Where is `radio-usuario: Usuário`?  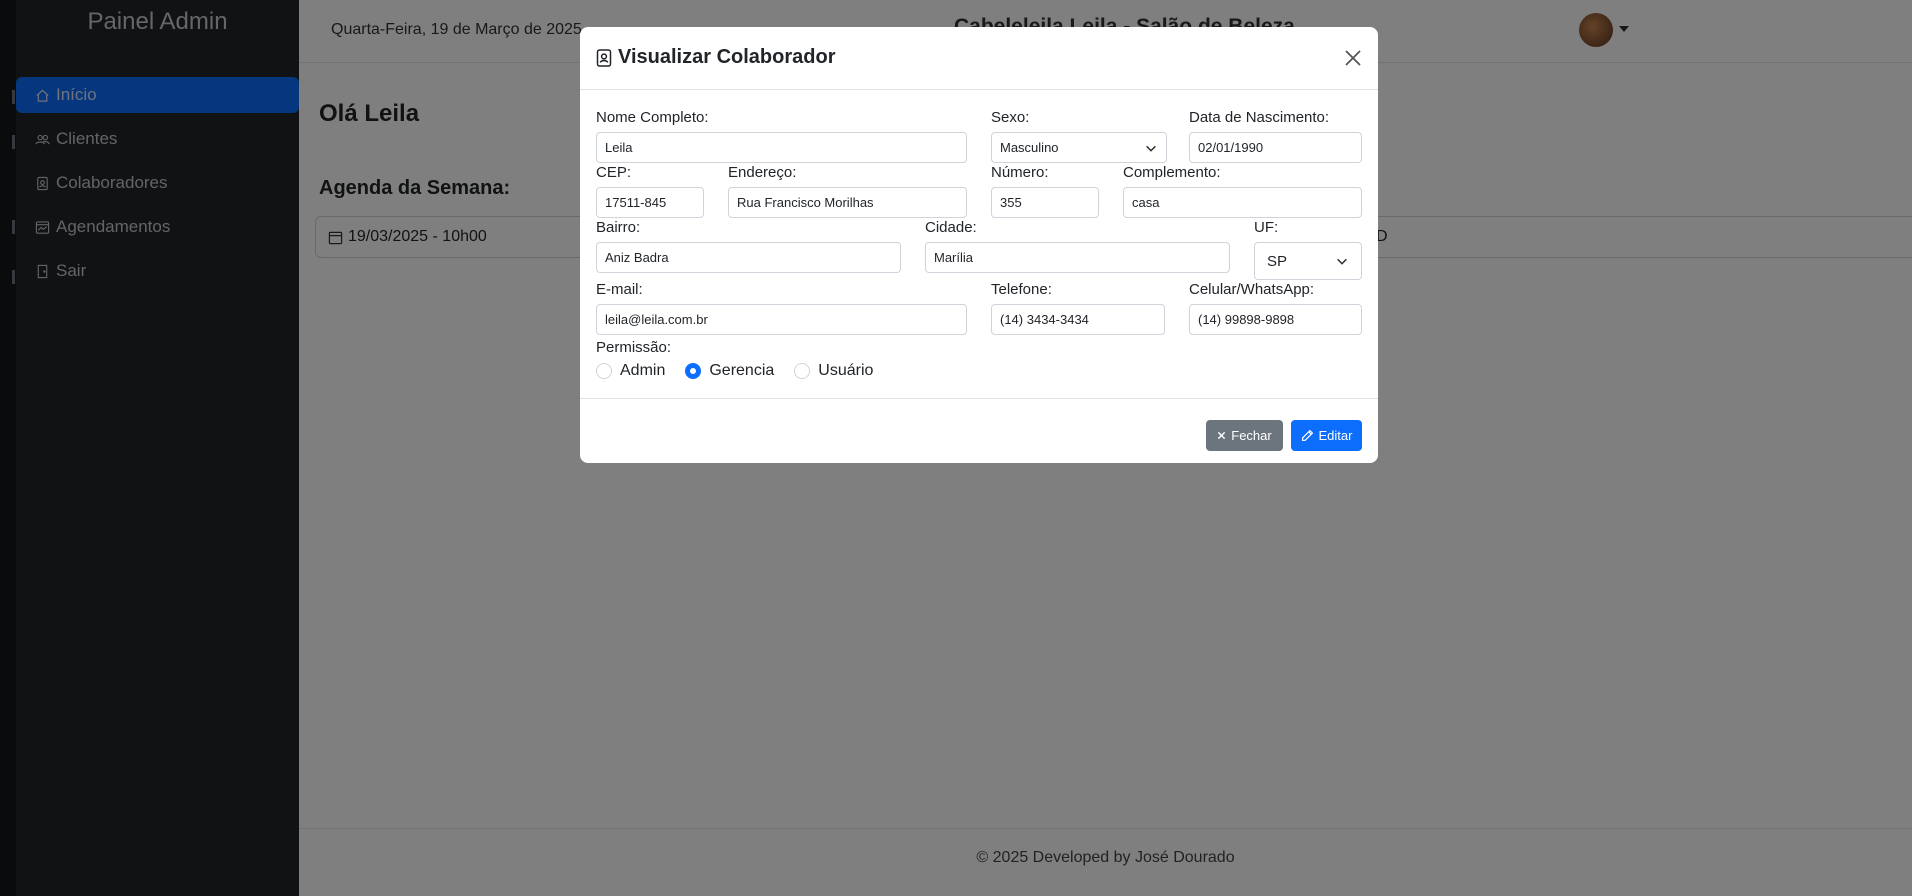 radio-usuario: Usuário is located at coordinates (833, 371).